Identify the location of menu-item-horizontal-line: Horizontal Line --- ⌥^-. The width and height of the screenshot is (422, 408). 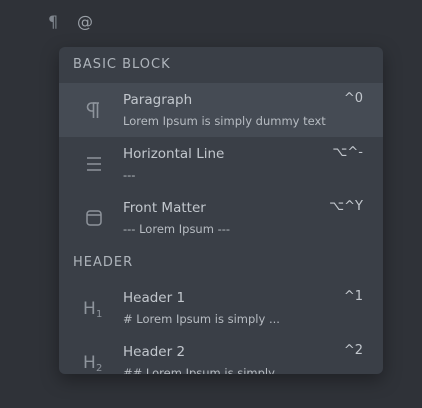
(221, 164).